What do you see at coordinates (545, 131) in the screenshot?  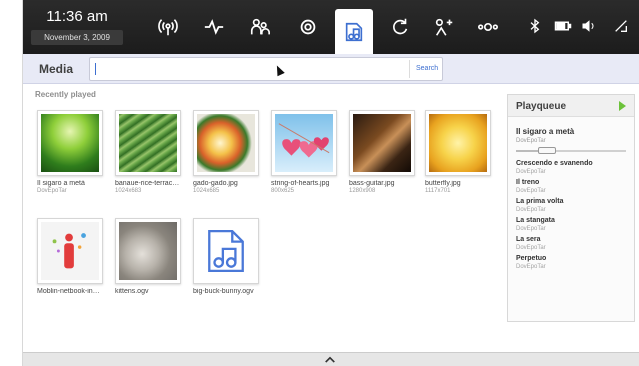 I see `now-playing-title: Il sigaro a metà` at bounding box center [545, 131].